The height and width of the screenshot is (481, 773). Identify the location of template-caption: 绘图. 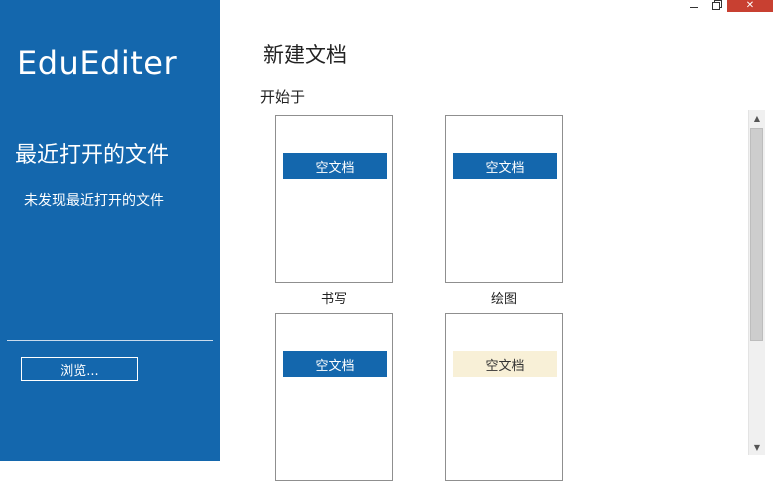
(503, 299).